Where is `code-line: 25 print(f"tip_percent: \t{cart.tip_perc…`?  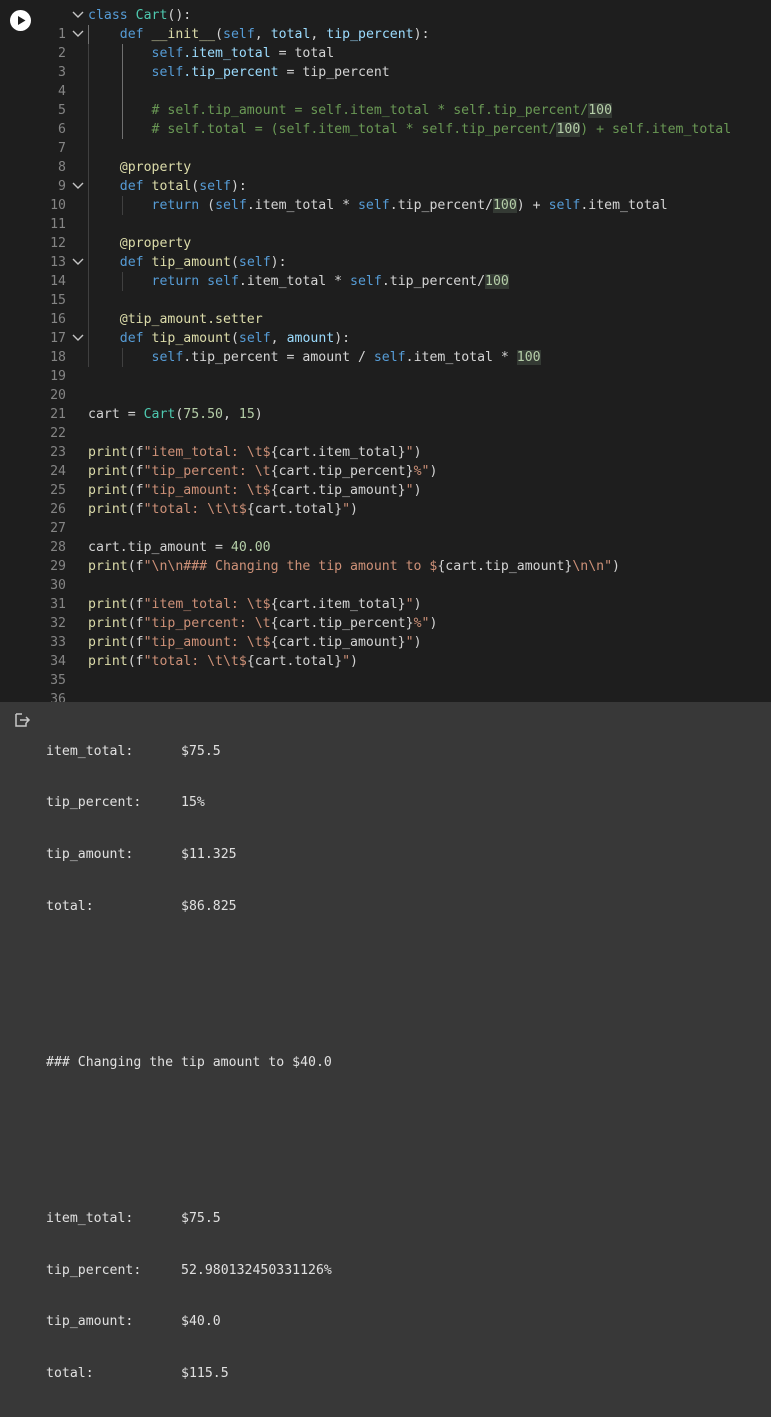 code-line: 25 print(f"tip_percent: \t{cart.tip_perc… is located at coordinates (385, 480).